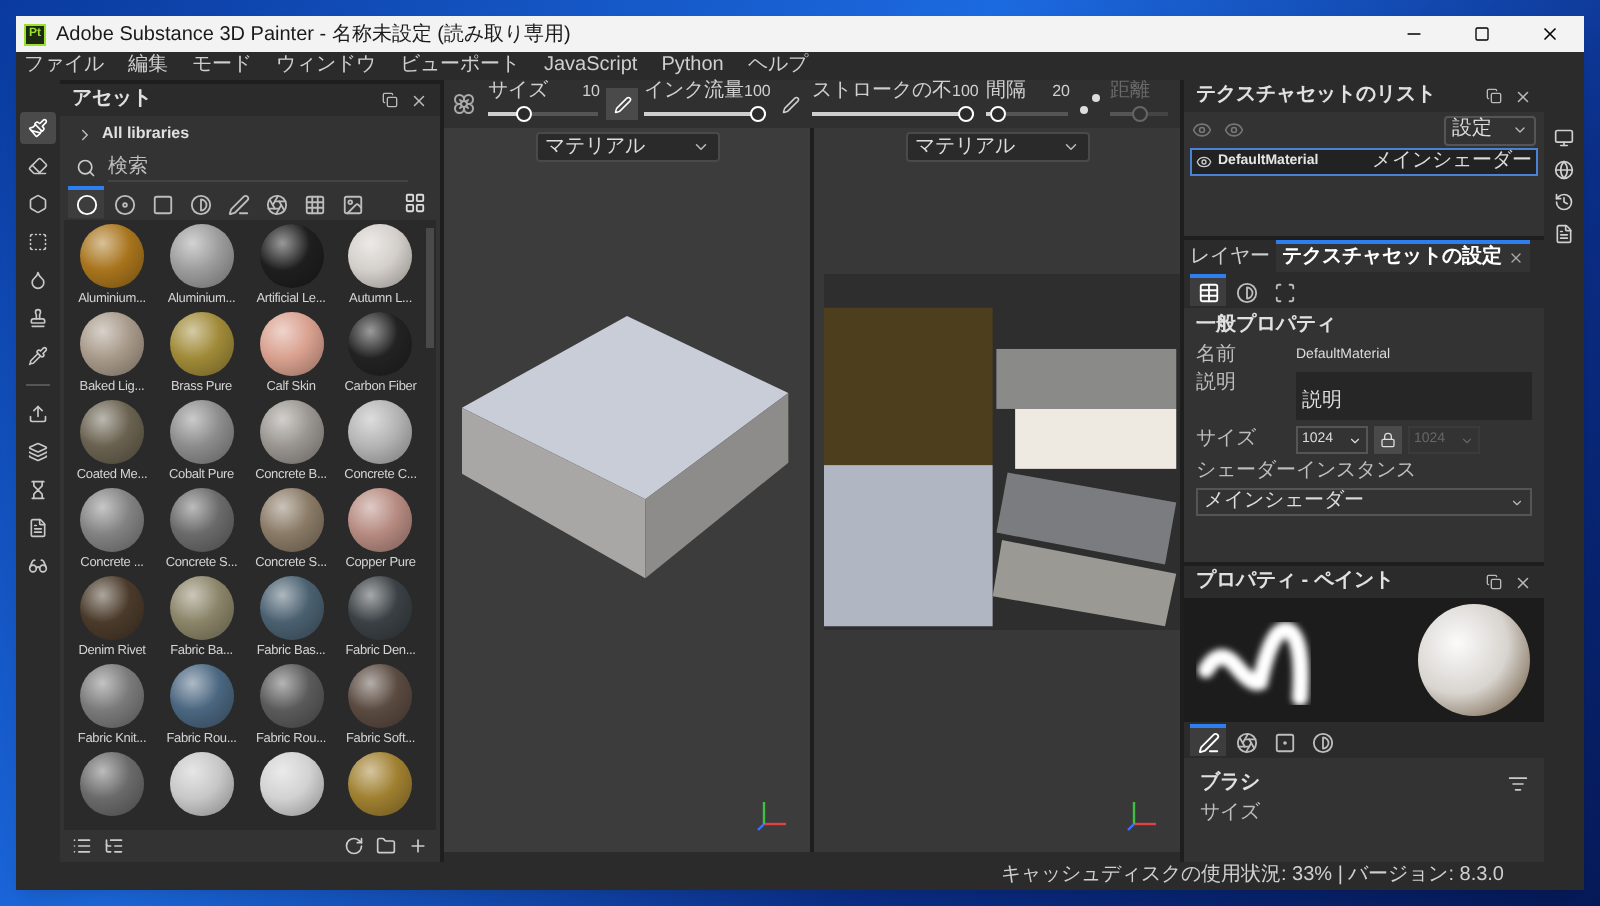 The image size is (1600, 906). What do you see at coordinates (276, 204) in the screenshot?
I see `aperture-icon` at bounding box center [276, 204].